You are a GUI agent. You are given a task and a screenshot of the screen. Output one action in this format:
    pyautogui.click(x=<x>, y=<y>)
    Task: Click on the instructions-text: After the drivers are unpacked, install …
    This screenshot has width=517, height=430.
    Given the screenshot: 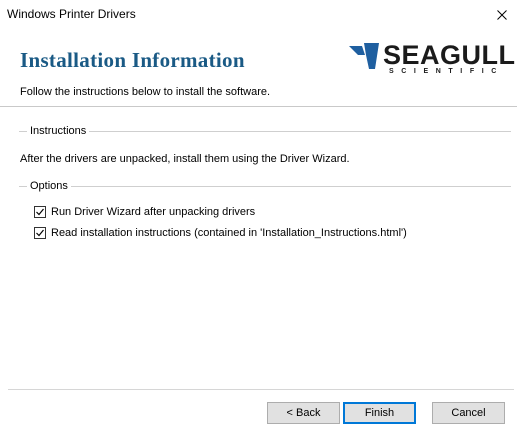 What is the action you would take?
    pyautogui.click(x=185, y=159)
    